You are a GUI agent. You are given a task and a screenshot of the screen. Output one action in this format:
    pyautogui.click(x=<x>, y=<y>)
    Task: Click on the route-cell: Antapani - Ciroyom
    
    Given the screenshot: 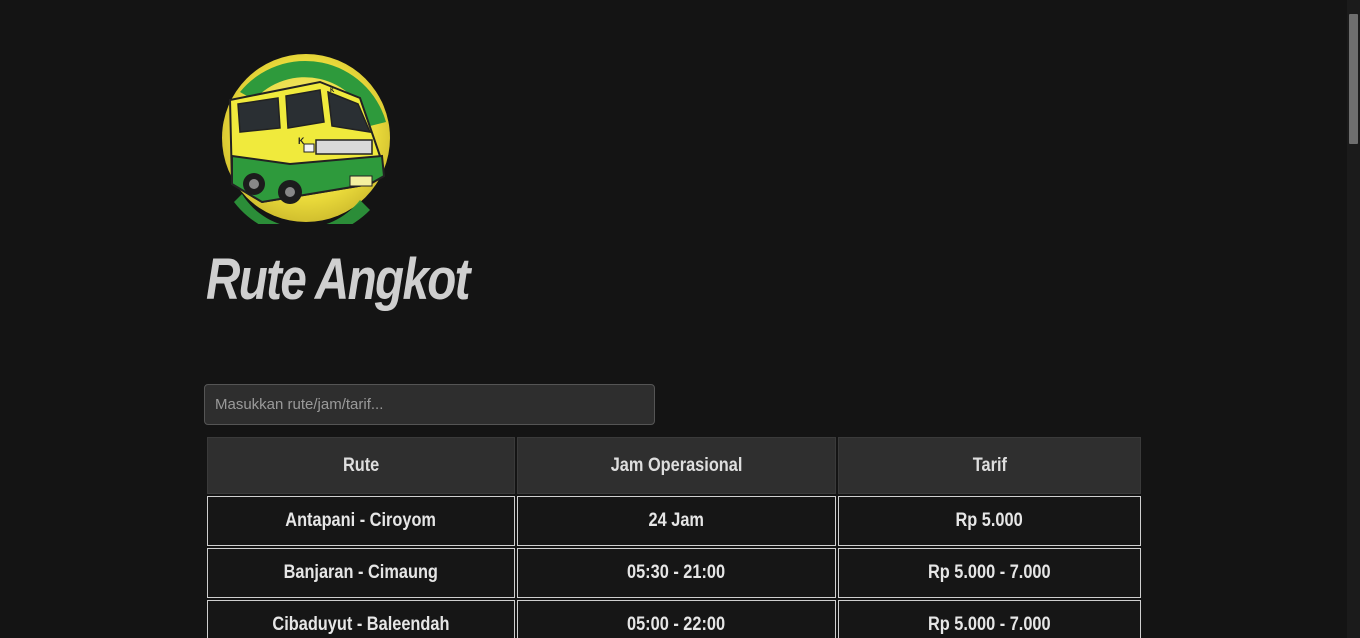 What is the action you would take?
    pyautogui.click(x=361, y=521)
    